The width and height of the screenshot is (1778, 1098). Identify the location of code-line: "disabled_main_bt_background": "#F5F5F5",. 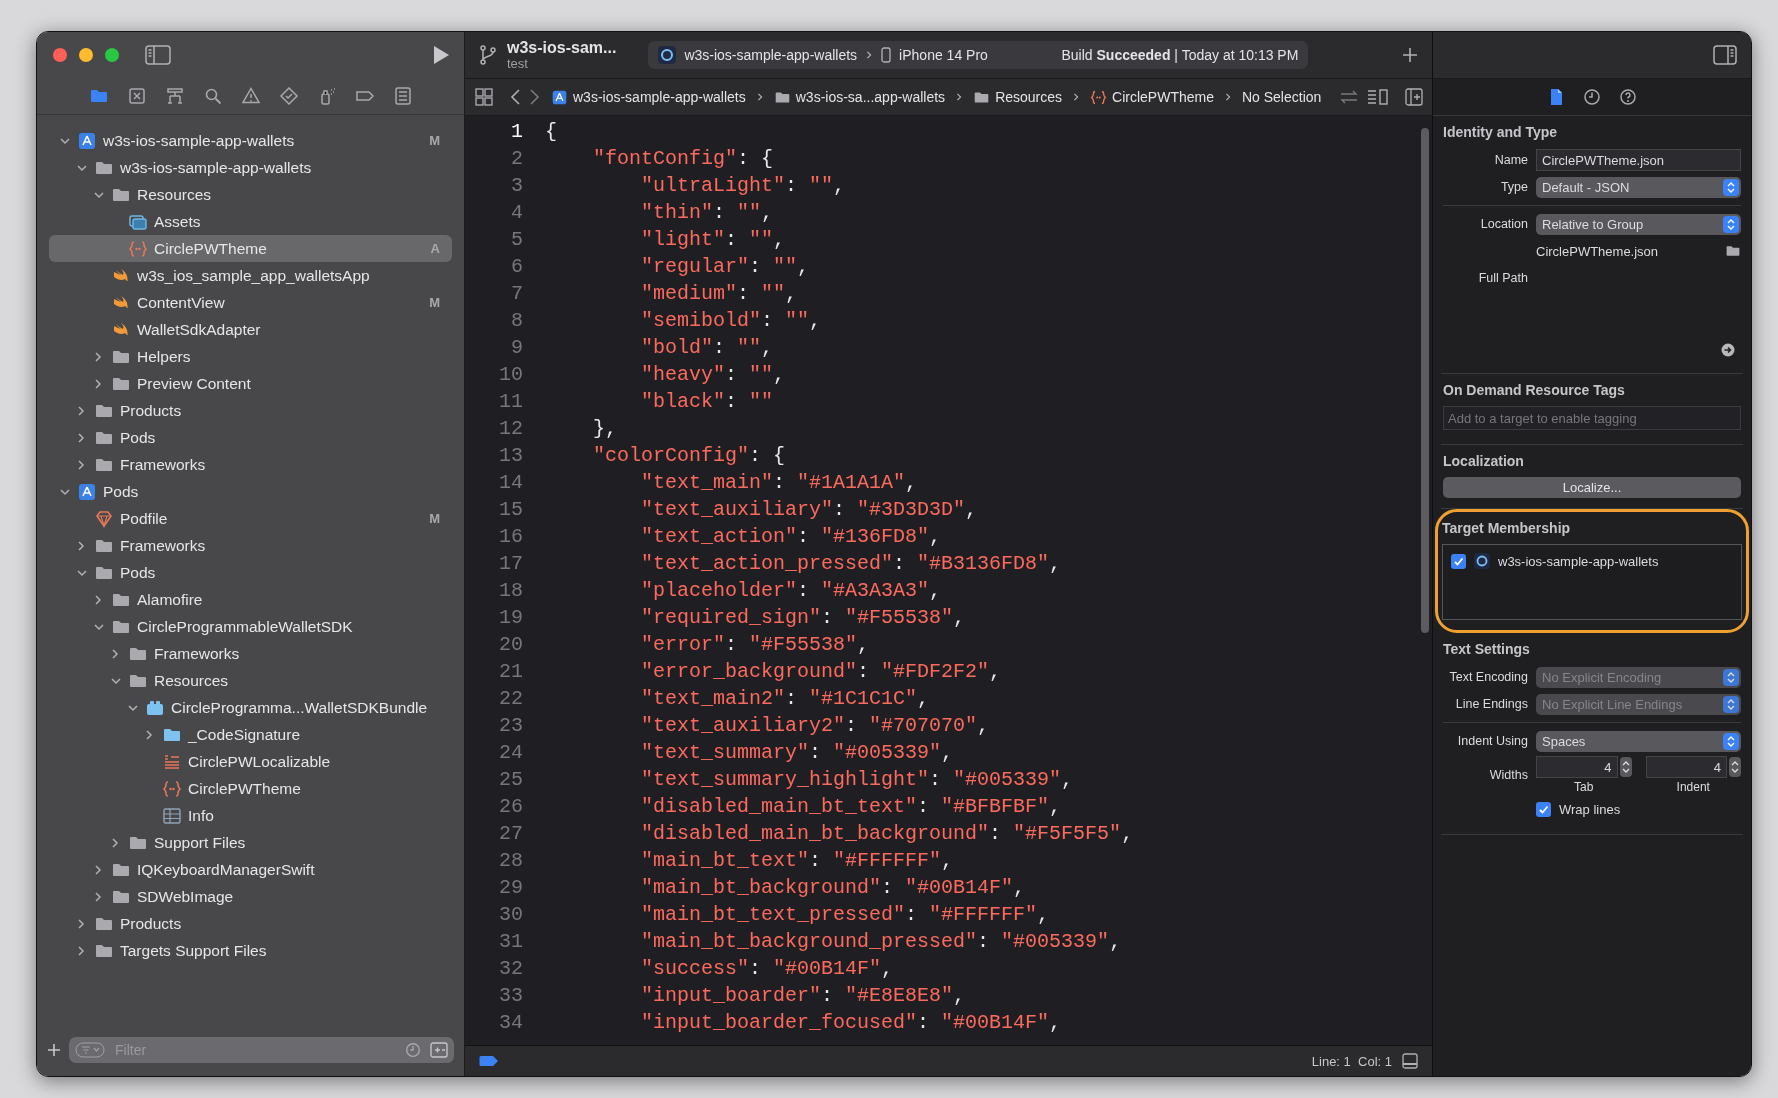
(887, 833).